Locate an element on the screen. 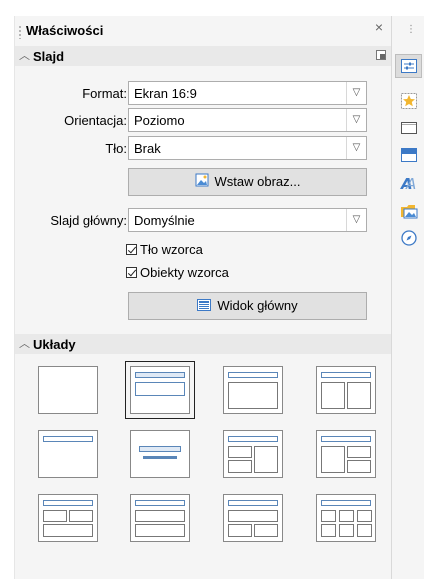 The height and width of the screenshot is (579, 424). layout-subtitle-placeholder is located at coordinates (160, 389).